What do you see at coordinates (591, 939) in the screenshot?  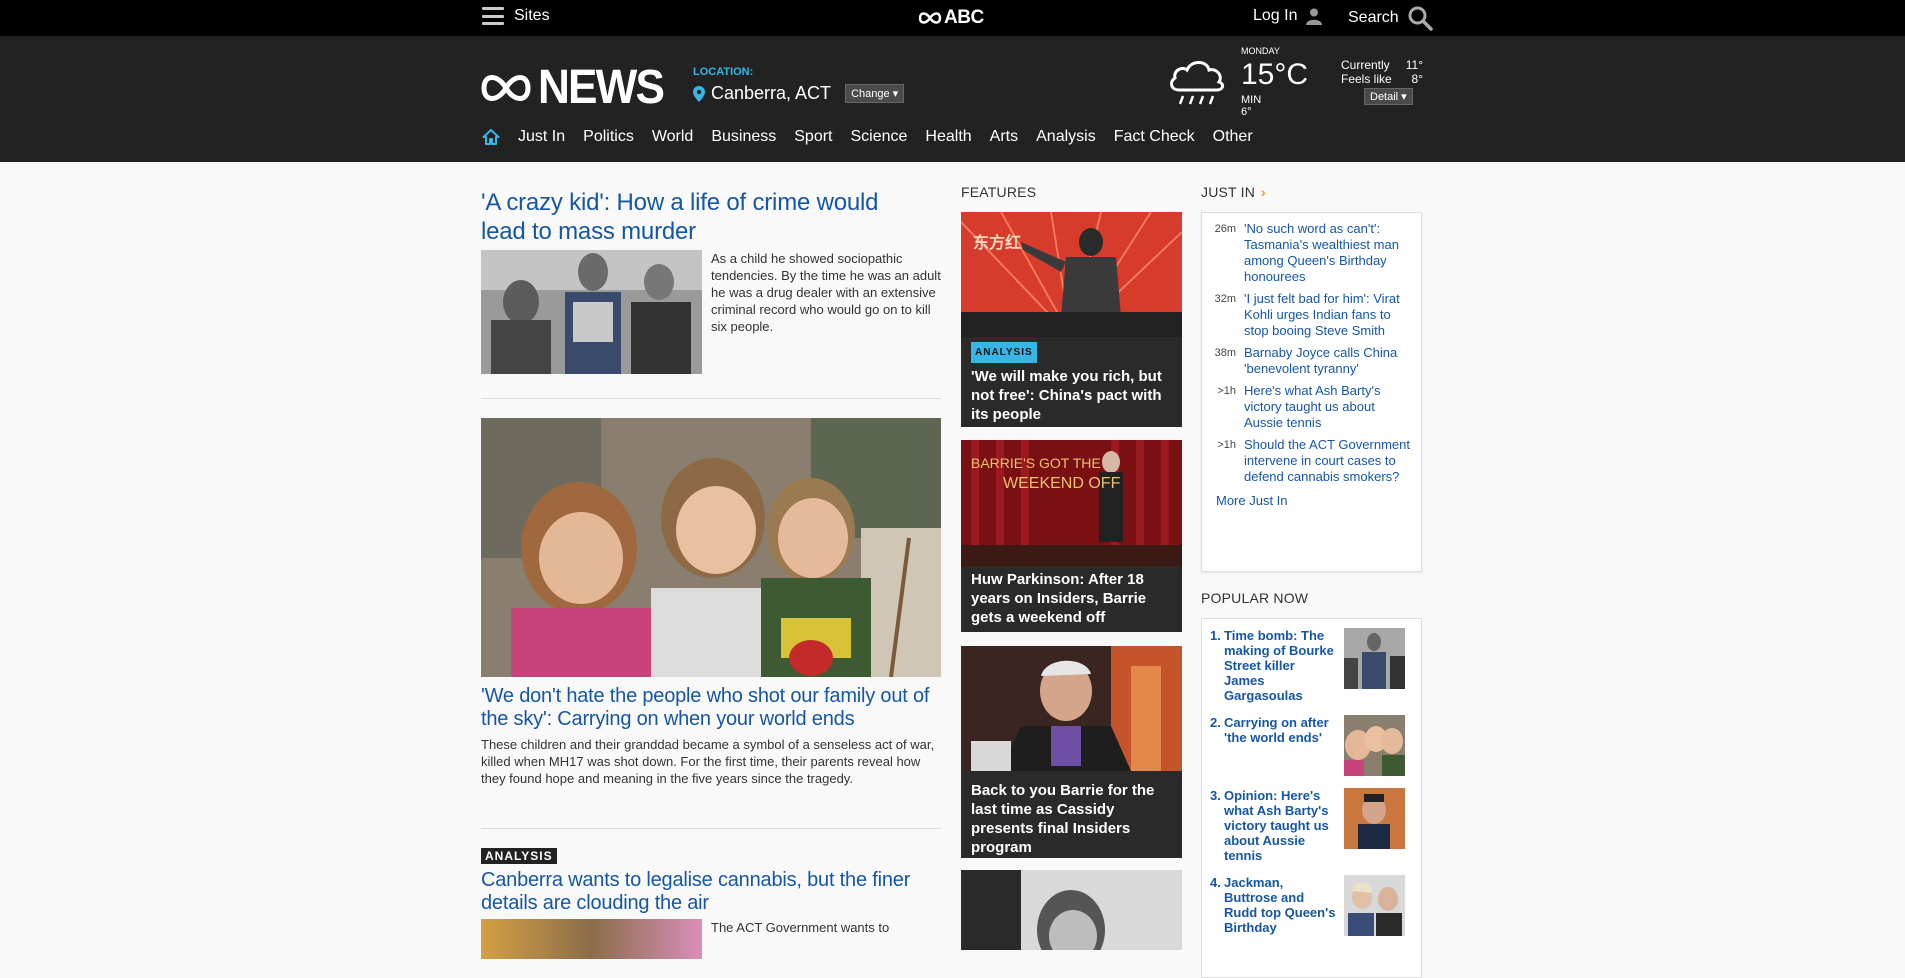 I see `third-story-image` at bounding box center [591, 939].